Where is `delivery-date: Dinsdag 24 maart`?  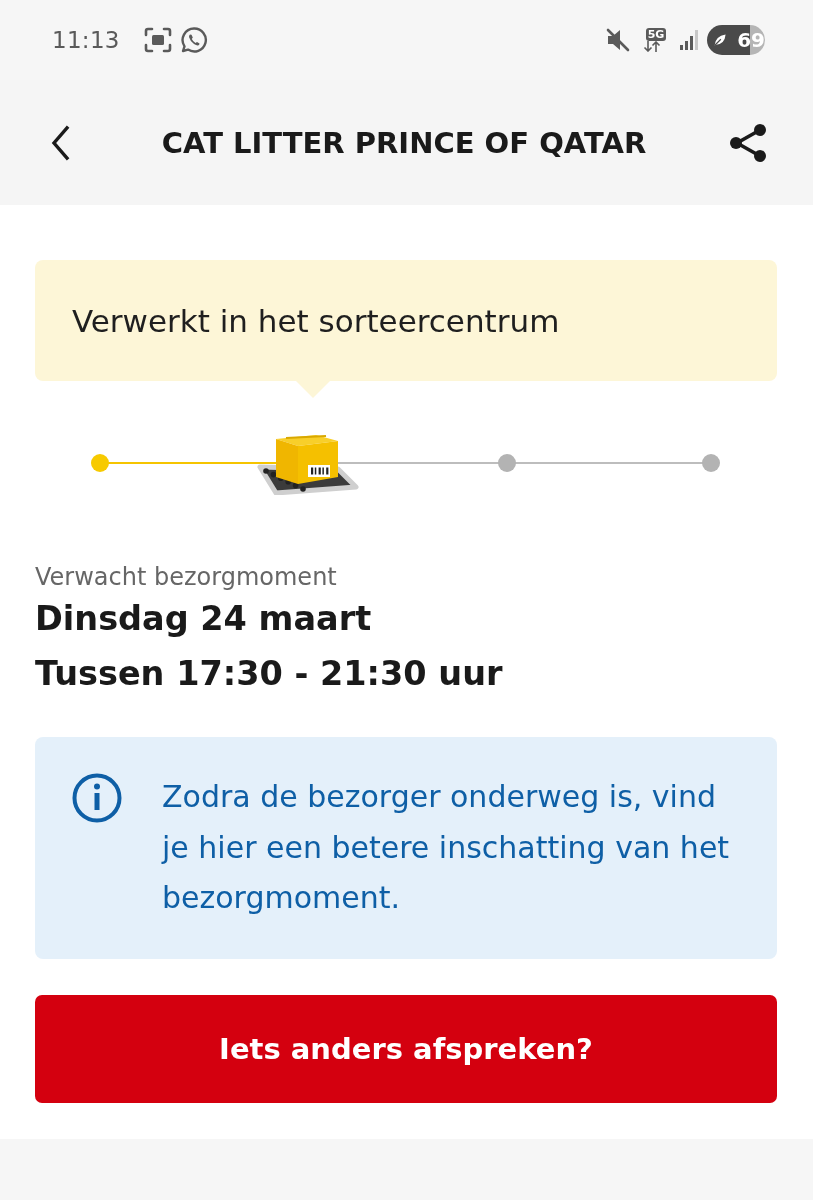
delivery-date: Dinsdag 24 maart is located at coordinates (204, 619).